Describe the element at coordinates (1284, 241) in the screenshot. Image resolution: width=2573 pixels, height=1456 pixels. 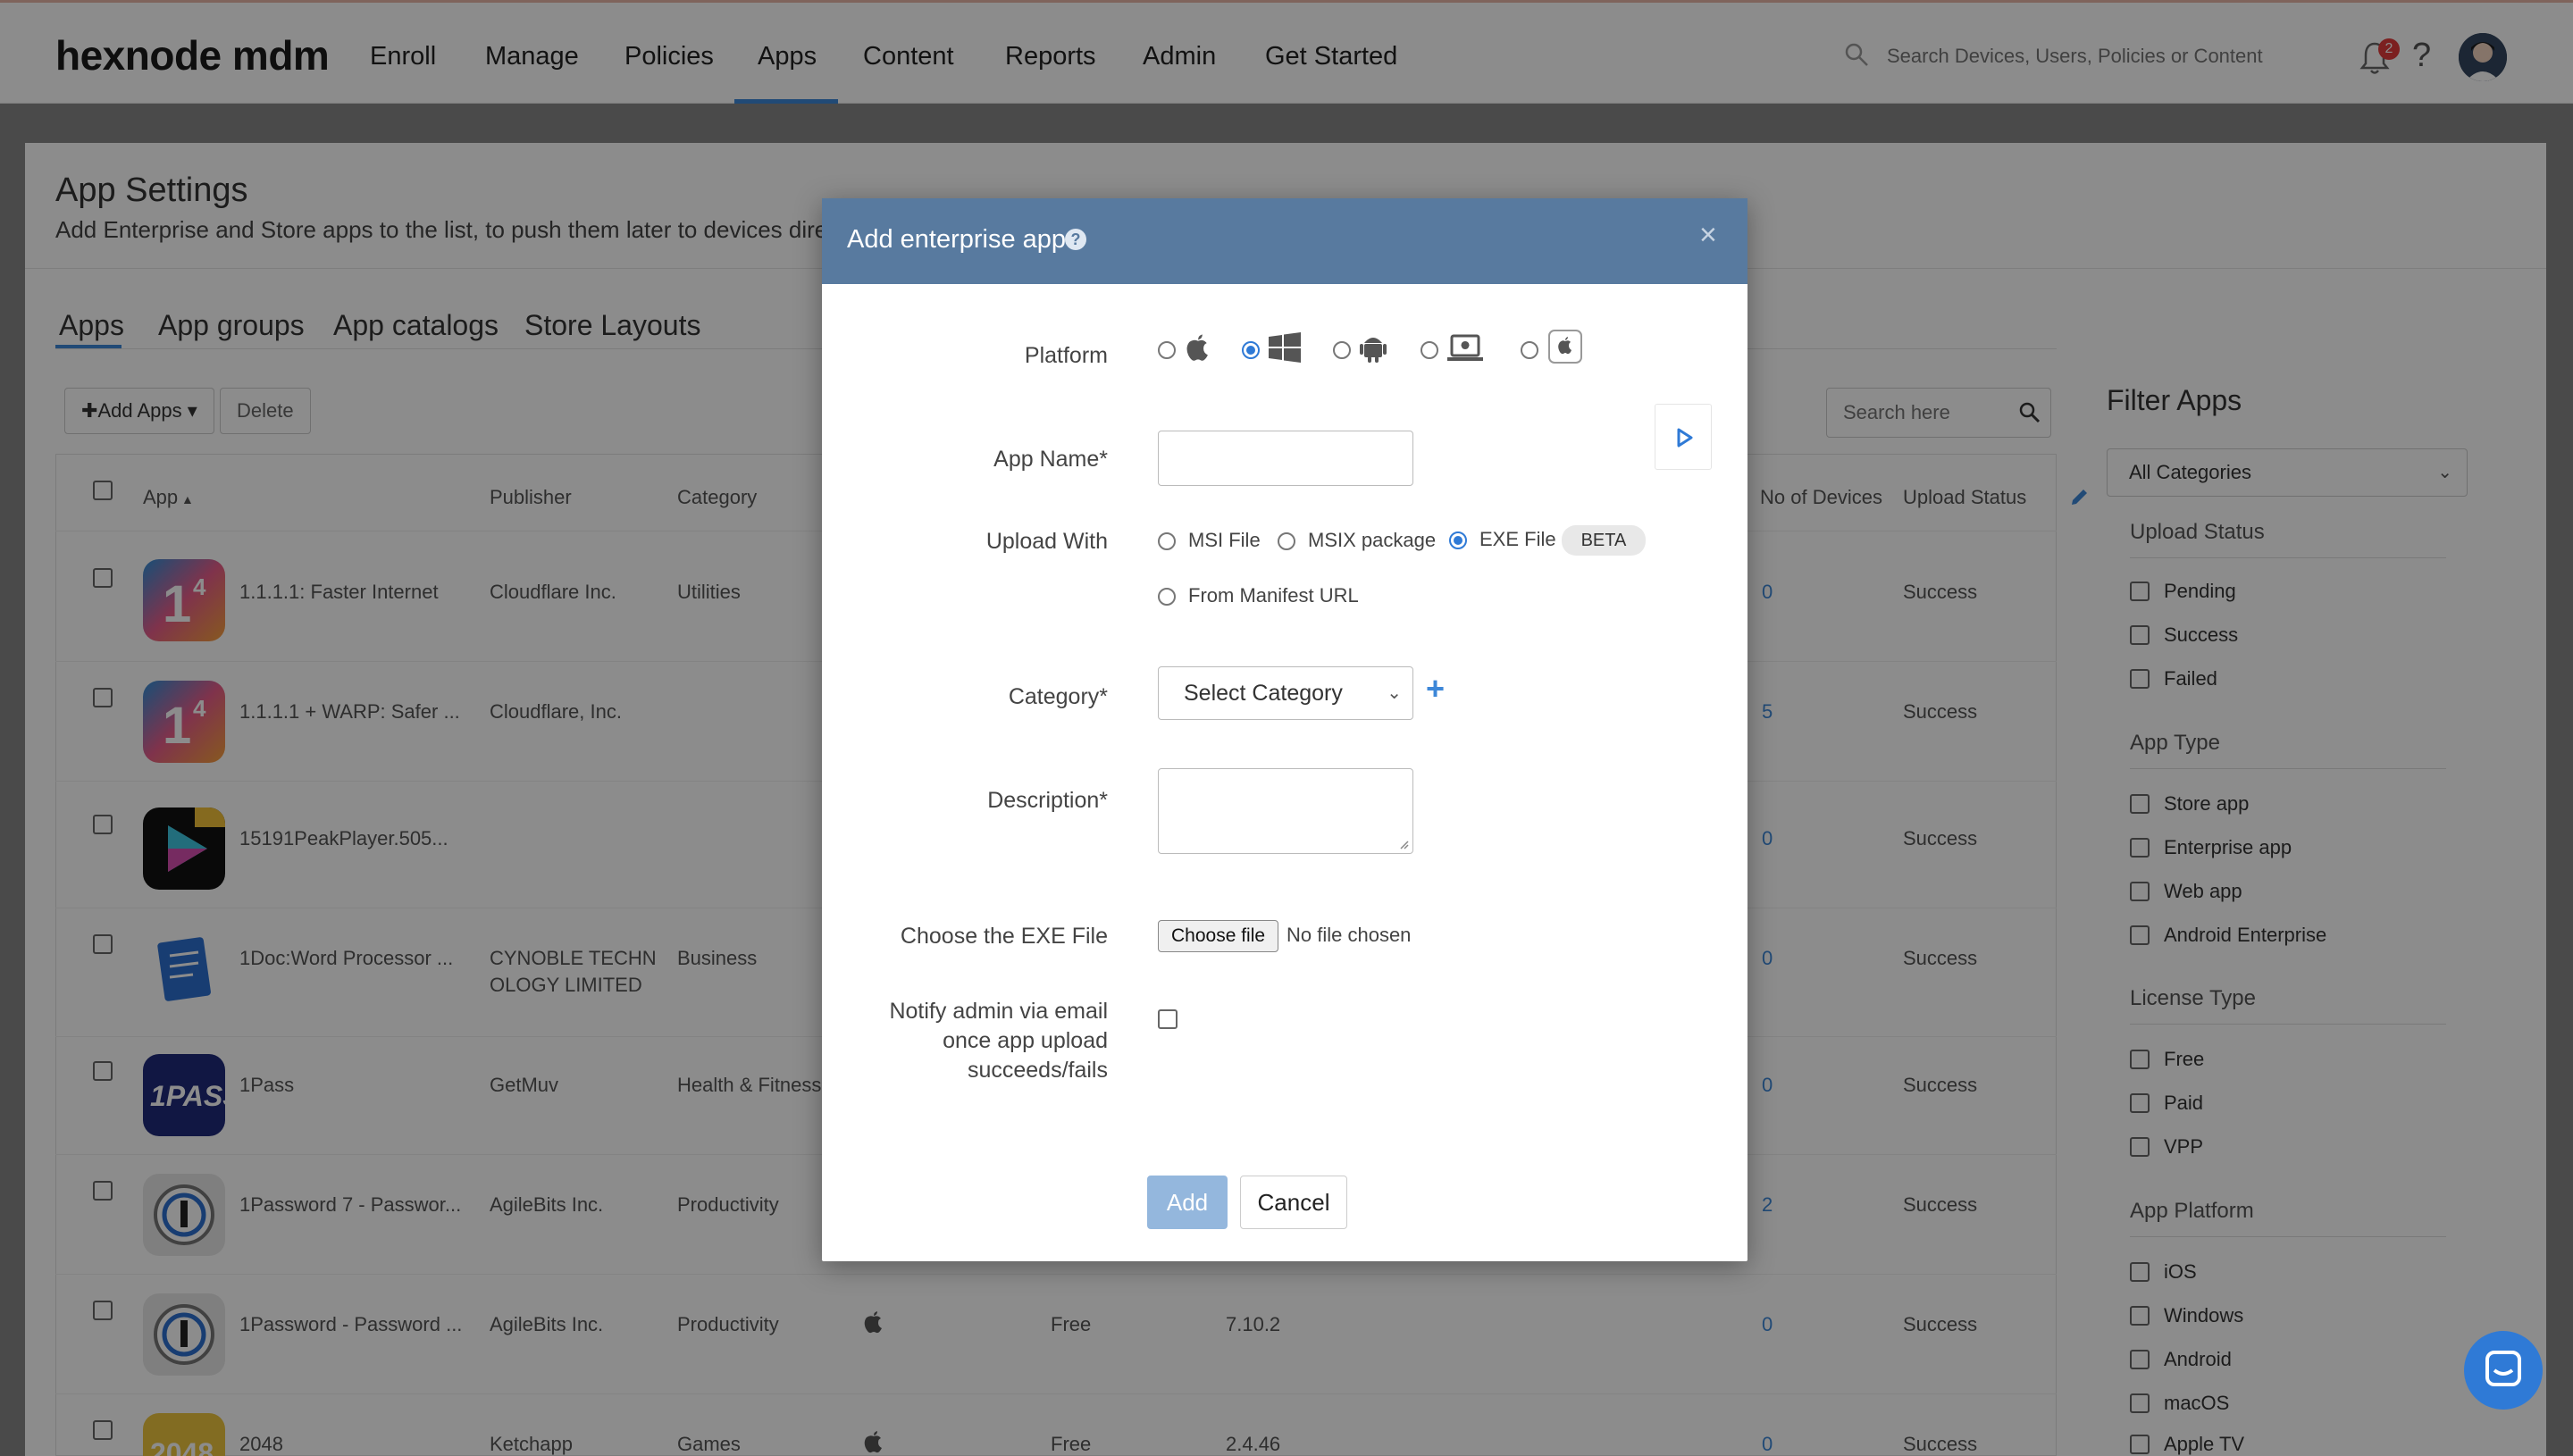
I see `modal-header: Add enterprise app ? ×` at that location.